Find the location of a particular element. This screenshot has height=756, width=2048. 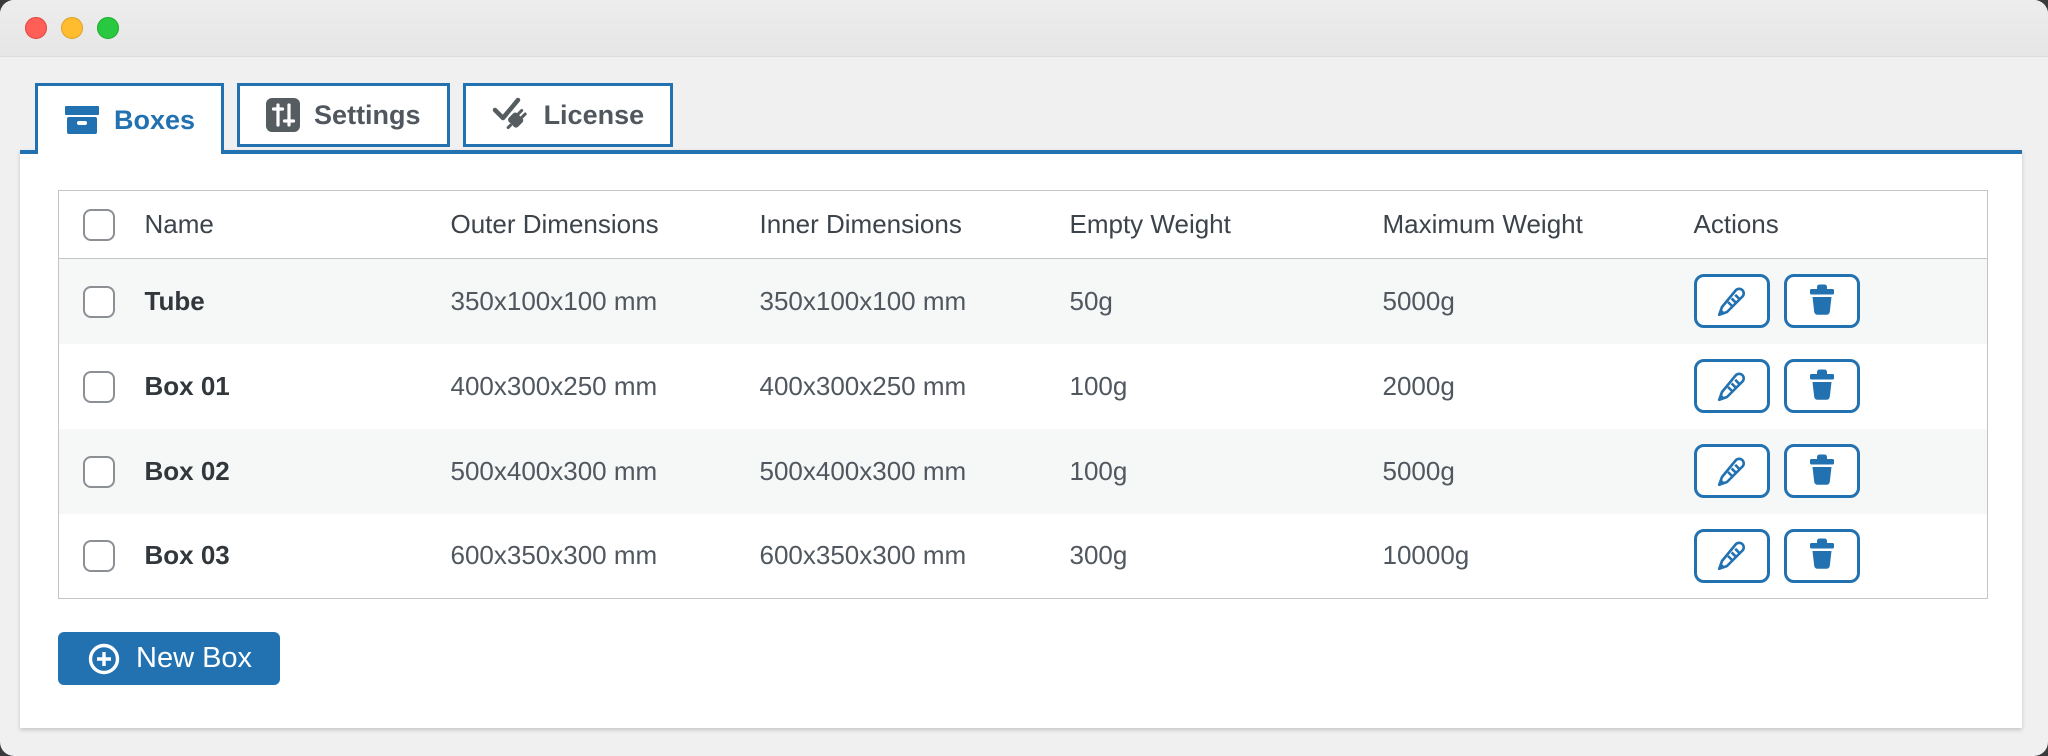

column-header-max: Maximum Weight is located at coordinates (1514, 224).